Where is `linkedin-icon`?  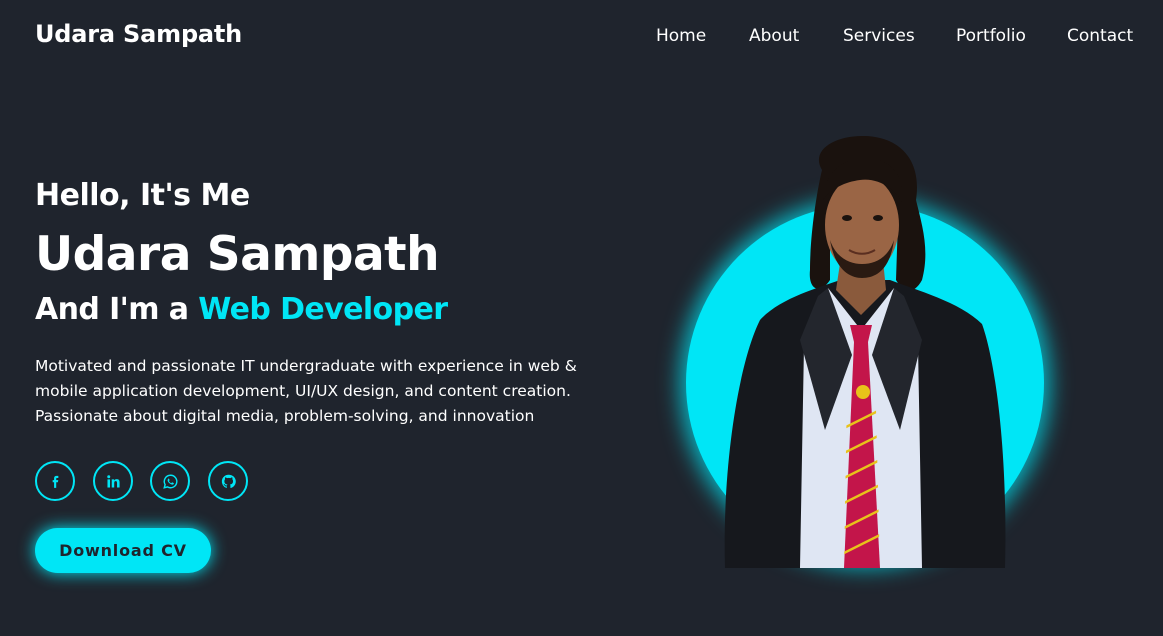 linkedin-icon is located at coordinates (113, 481).